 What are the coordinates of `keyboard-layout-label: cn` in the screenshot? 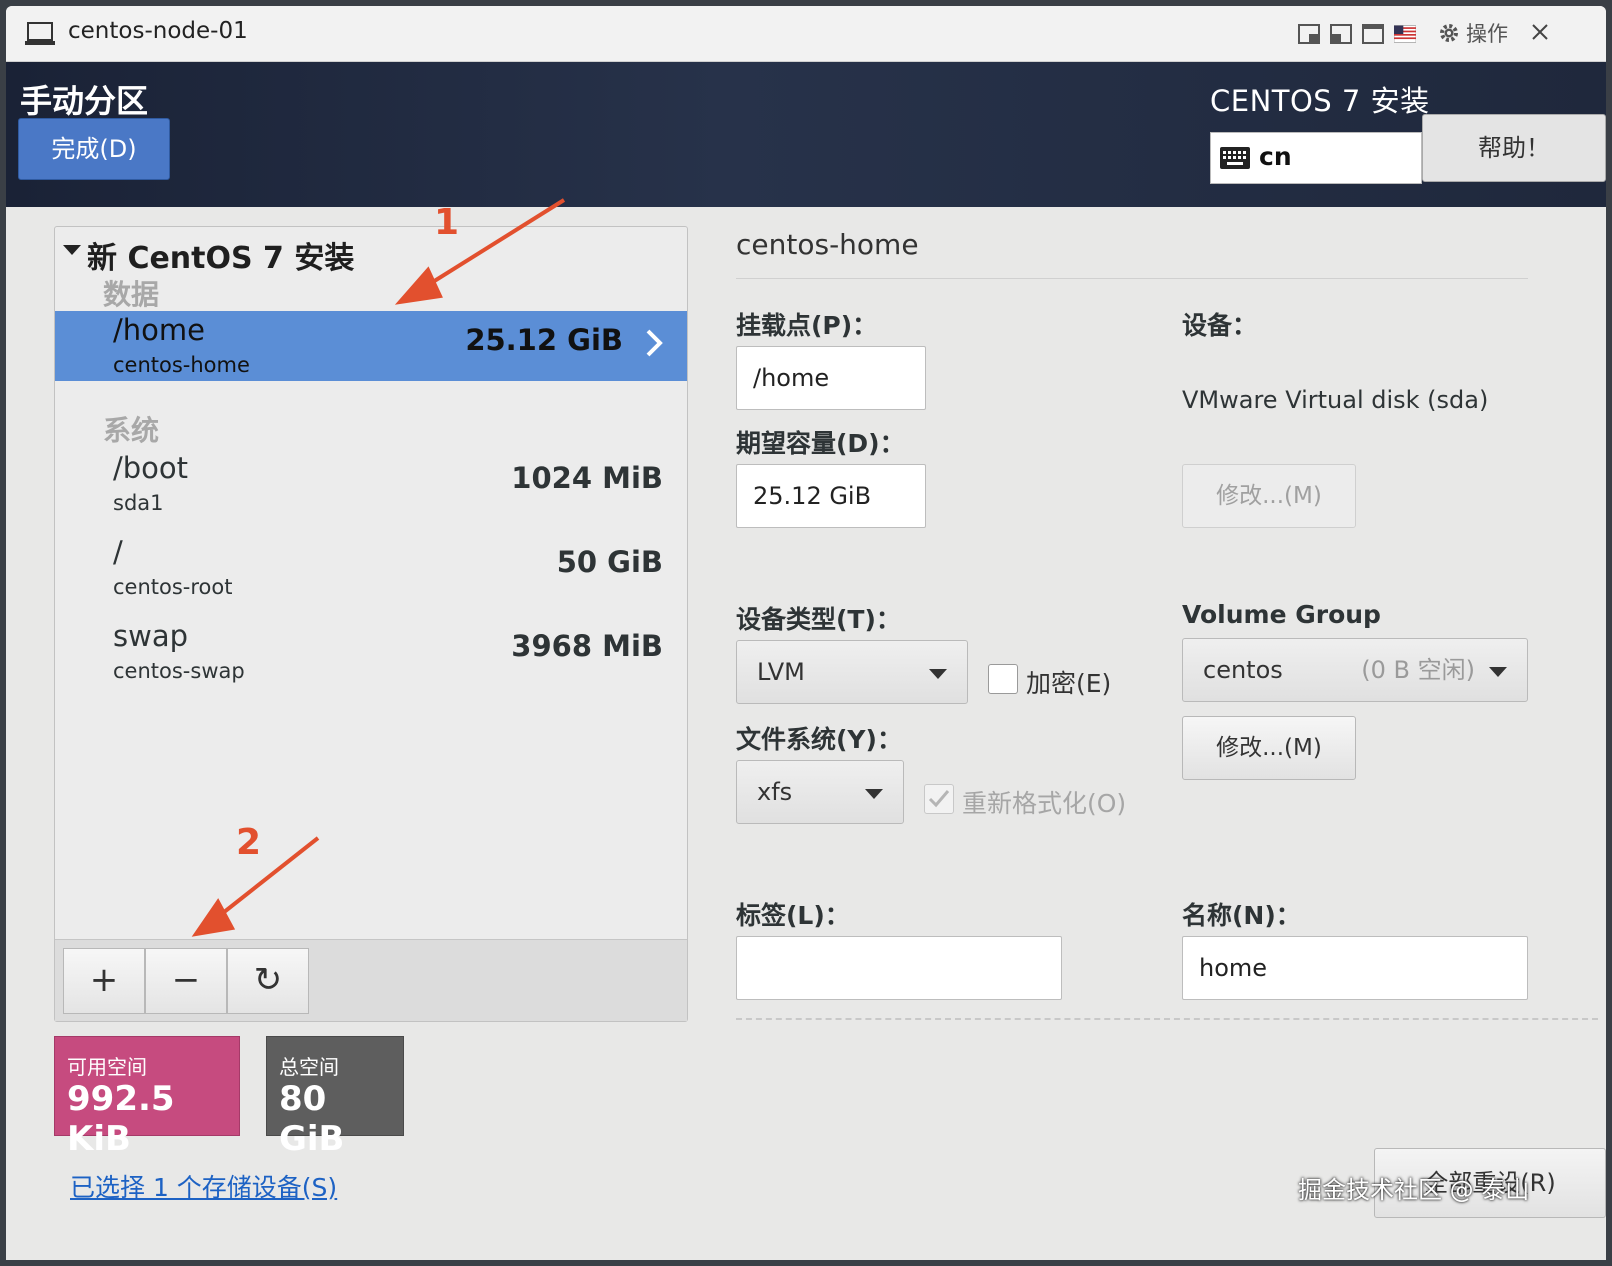 It's located at (1275, 156).